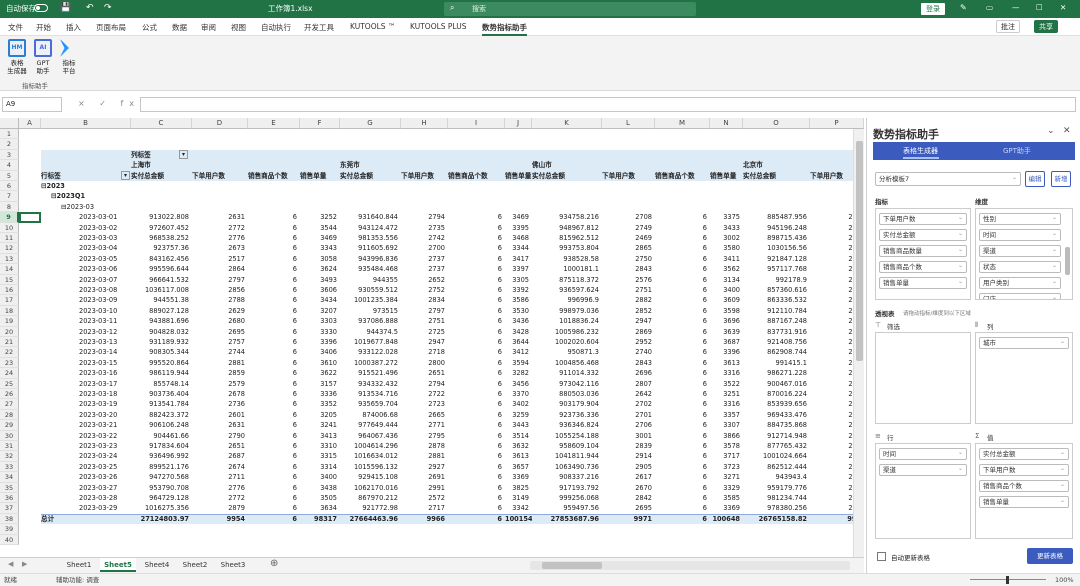  What do you see at coordinates (161, 123) in the screenshot?
I see `column-header-c: C` at bounding box center [161, 123].